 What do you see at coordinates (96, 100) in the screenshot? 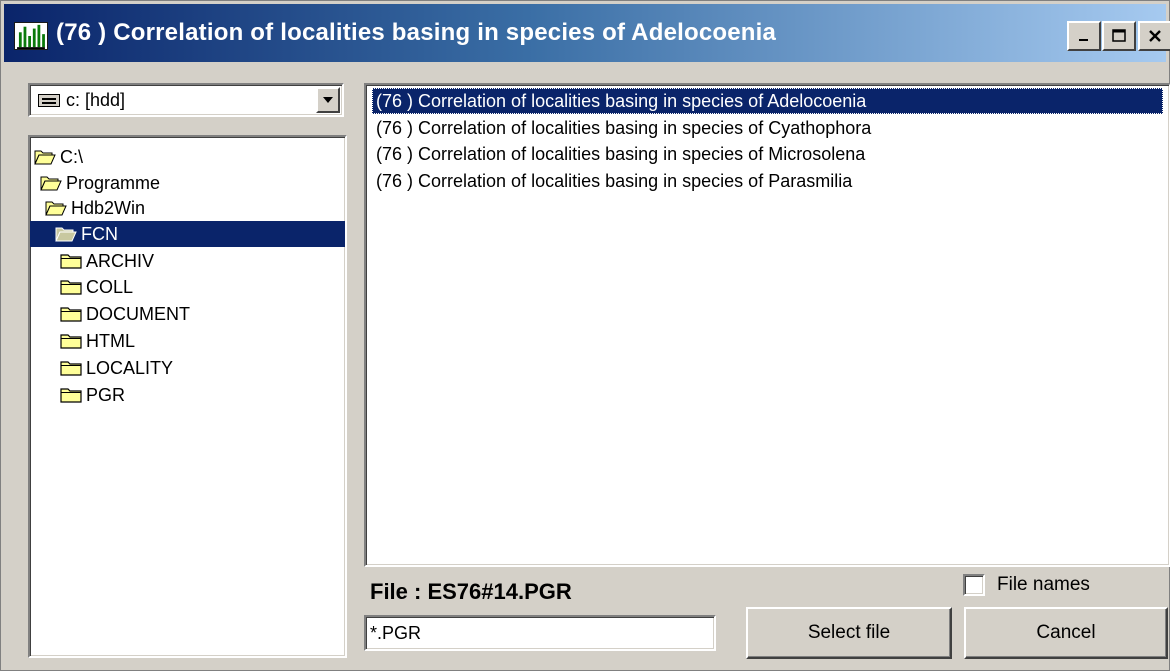
I see `drive-select-value: c: [hdd]` at bounding box center [96, 100].